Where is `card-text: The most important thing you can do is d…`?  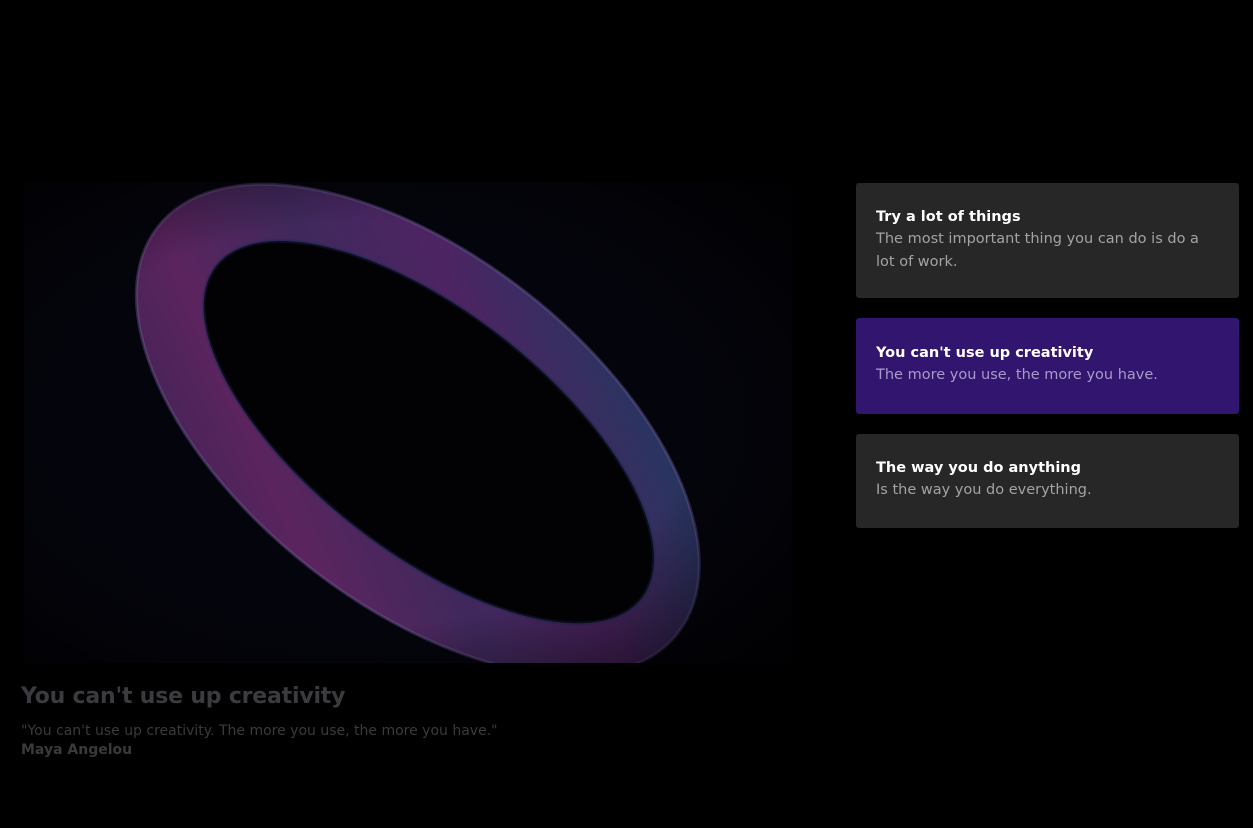
card-text: The most important thing you can do is d… is located at coordinates (1037, 250).